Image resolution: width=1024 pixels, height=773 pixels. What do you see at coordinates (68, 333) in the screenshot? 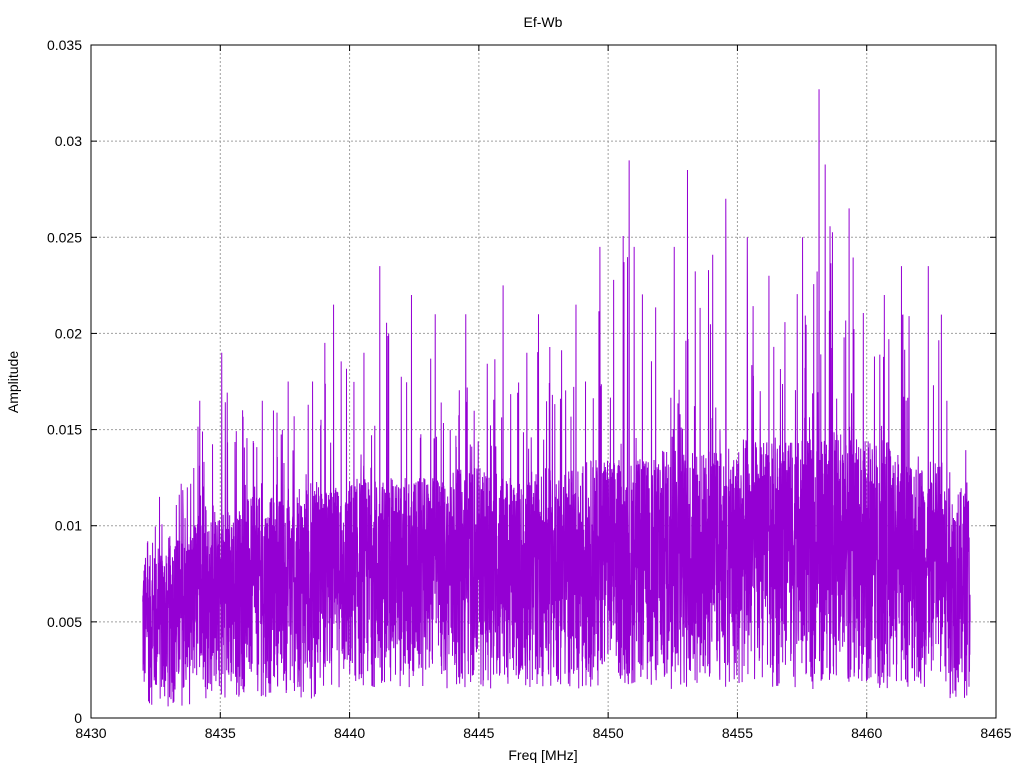
I see `y-tick-label: 0.02` at bounding box center [68, 333].